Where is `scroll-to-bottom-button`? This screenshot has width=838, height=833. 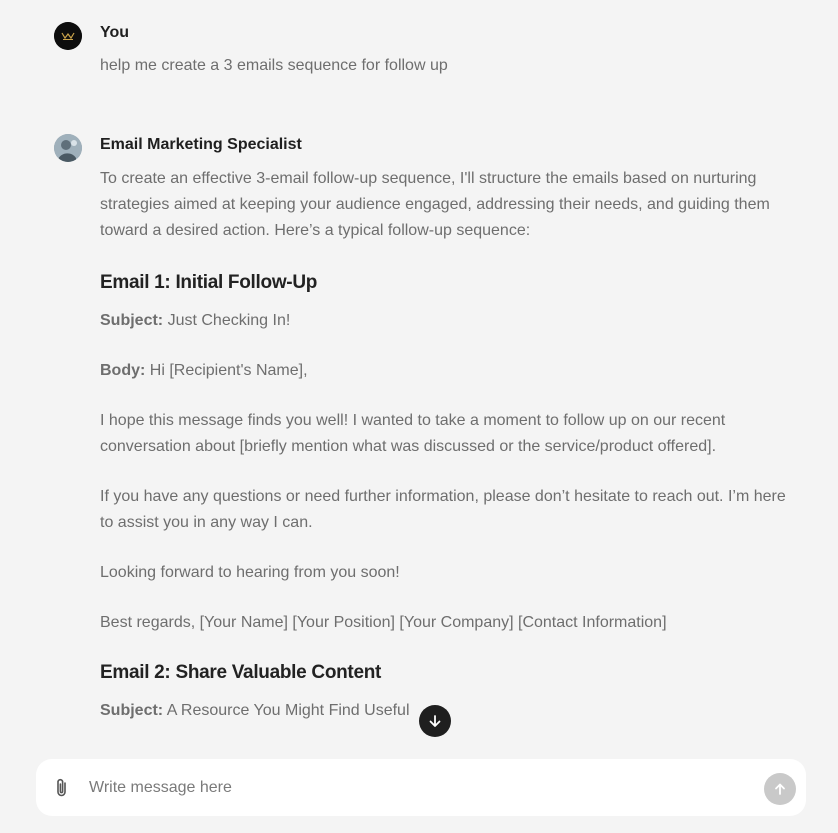 scroll-to-bottom-button is located at coordinates (435, 721).